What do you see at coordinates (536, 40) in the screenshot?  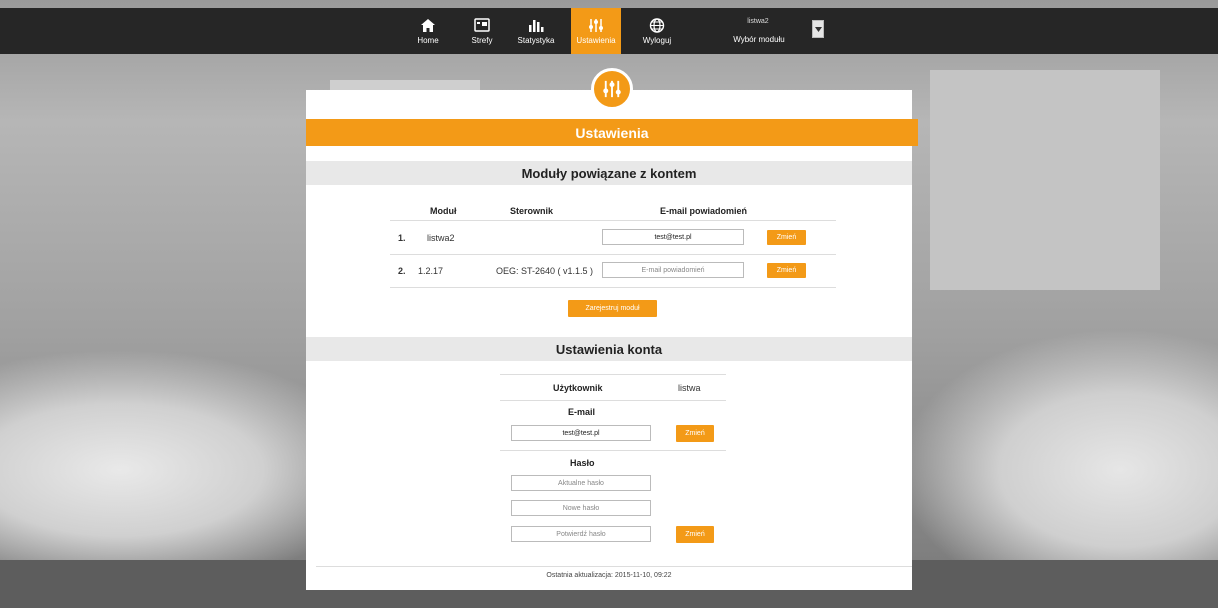 I see `nav-statystyka-label: Statystyka` at bounding box center [536, 40].